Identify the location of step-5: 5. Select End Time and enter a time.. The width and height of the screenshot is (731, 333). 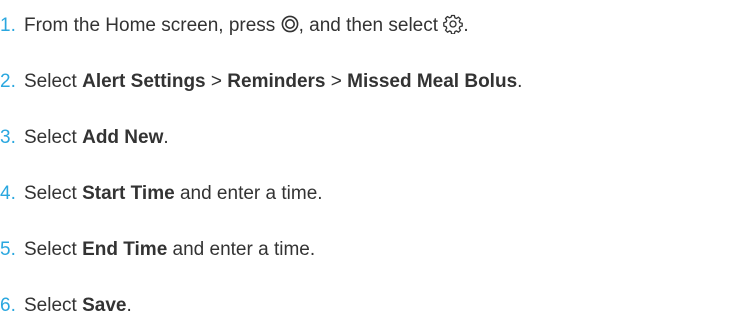
(157, 250).